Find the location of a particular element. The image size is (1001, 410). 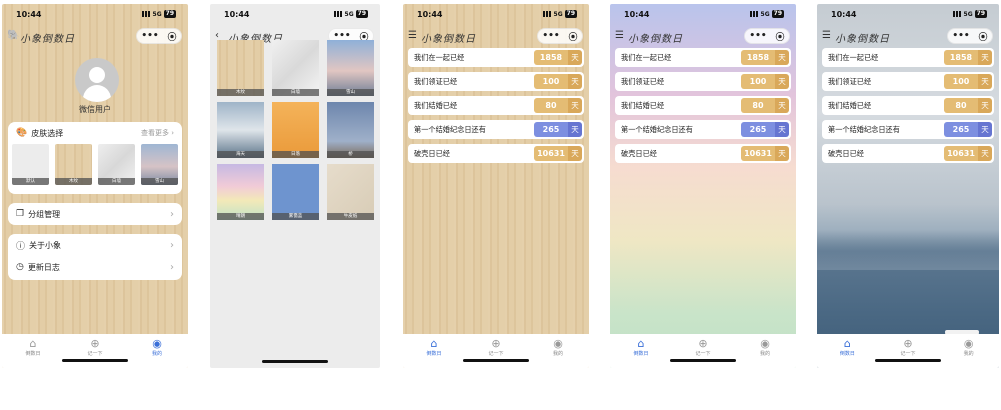

changelog-label: 更新日志 is located at coordinates (43, 267).